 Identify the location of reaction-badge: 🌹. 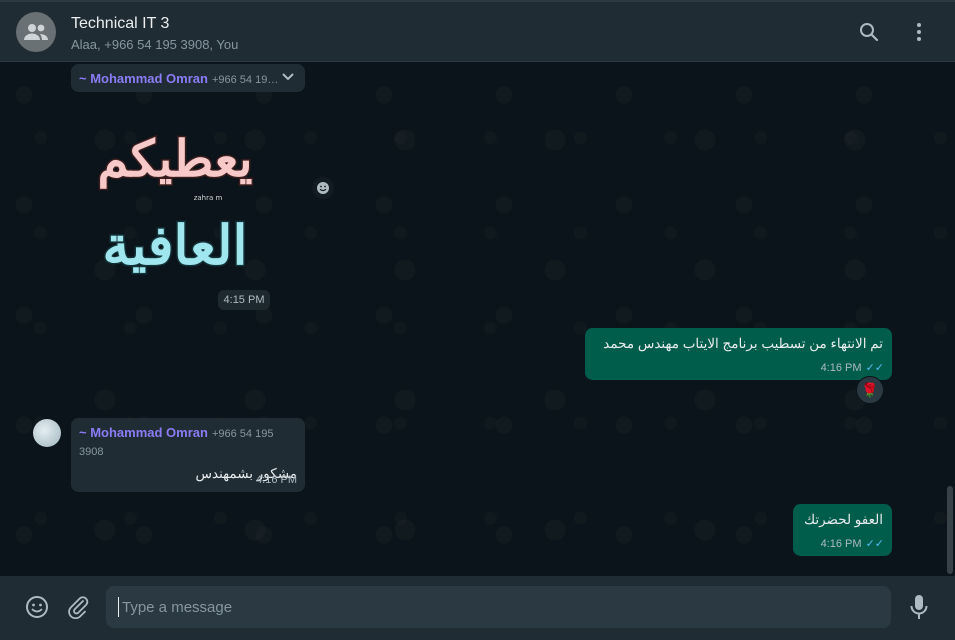
(870, 390).